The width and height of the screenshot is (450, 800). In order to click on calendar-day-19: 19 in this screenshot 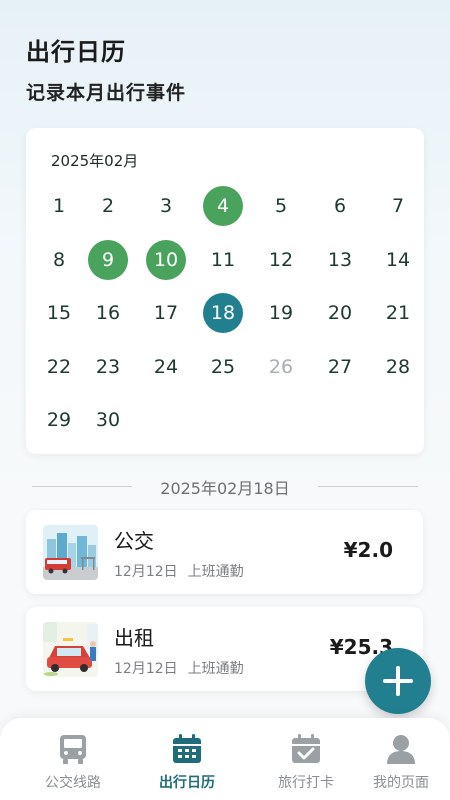, I will do `click(281, 313)`.